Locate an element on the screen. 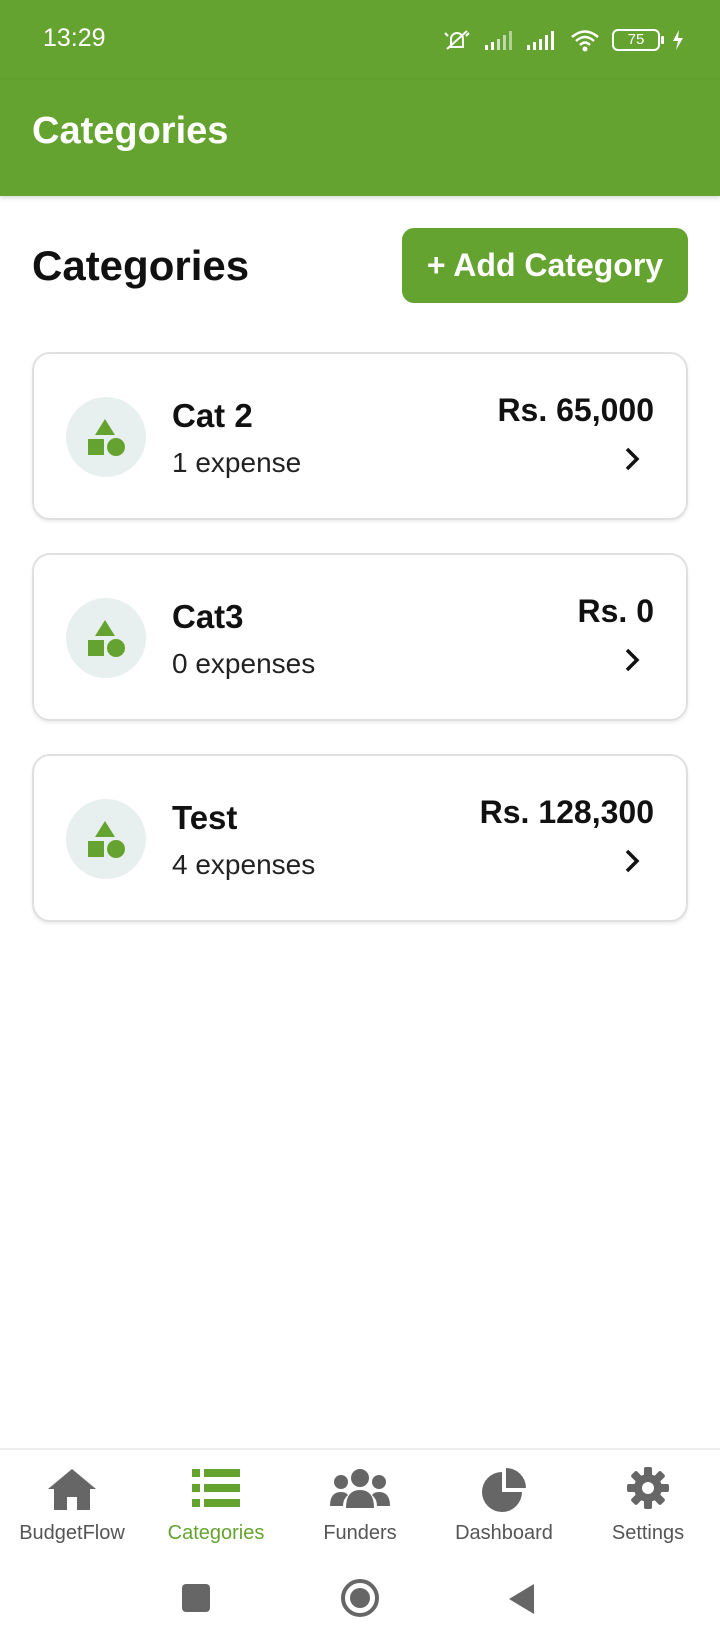 Image resolution: width=720 pixels, height=1640 pixels. charging-icon is located at coordinates (678, 40).